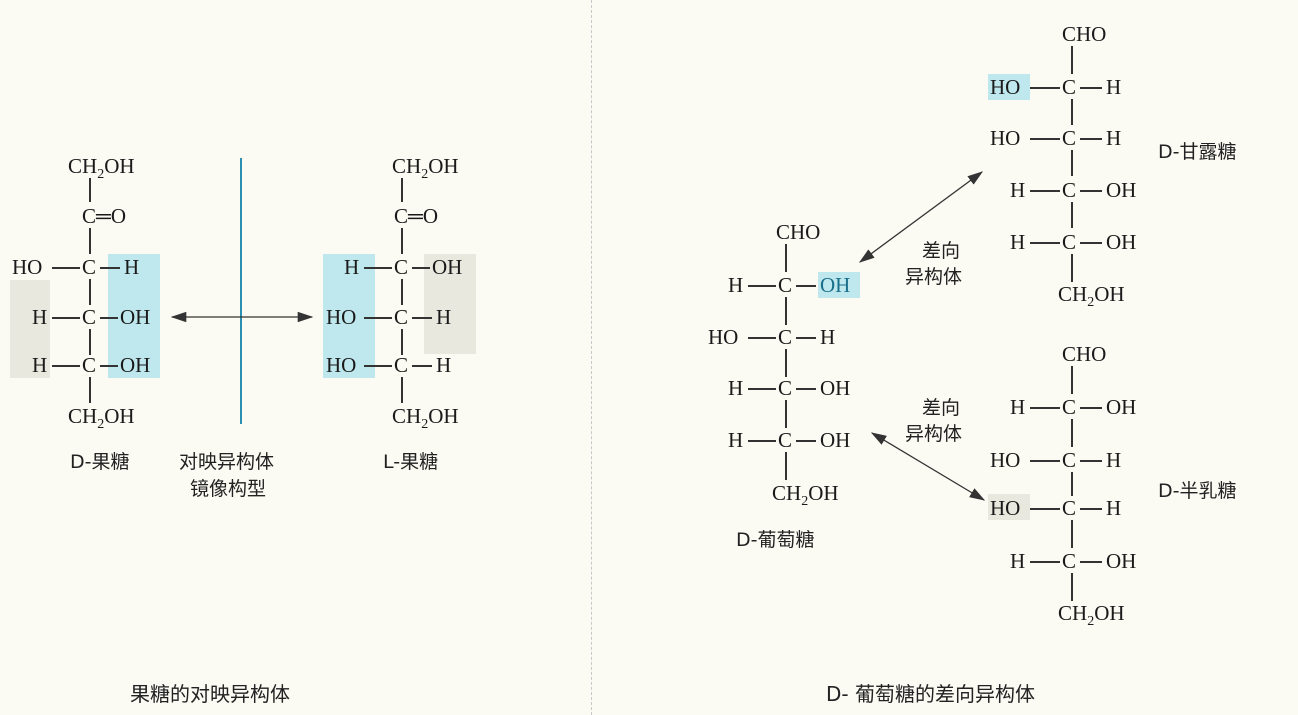 Image resolution: width=1298 pixels, height=715 pixels. Describe the element at coordinates (210, 694) in the screenshot. I see `left-caption: 果糖的对映异构体` at that location.